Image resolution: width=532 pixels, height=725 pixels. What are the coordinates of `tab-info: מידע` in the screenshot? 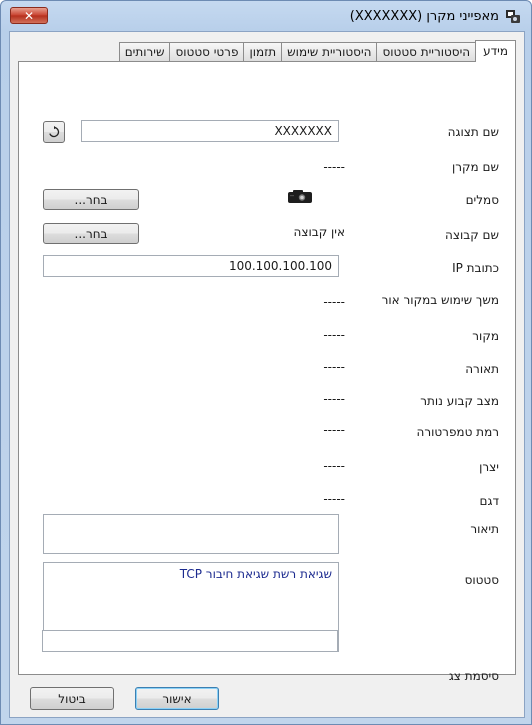 It's located at (495, 51).